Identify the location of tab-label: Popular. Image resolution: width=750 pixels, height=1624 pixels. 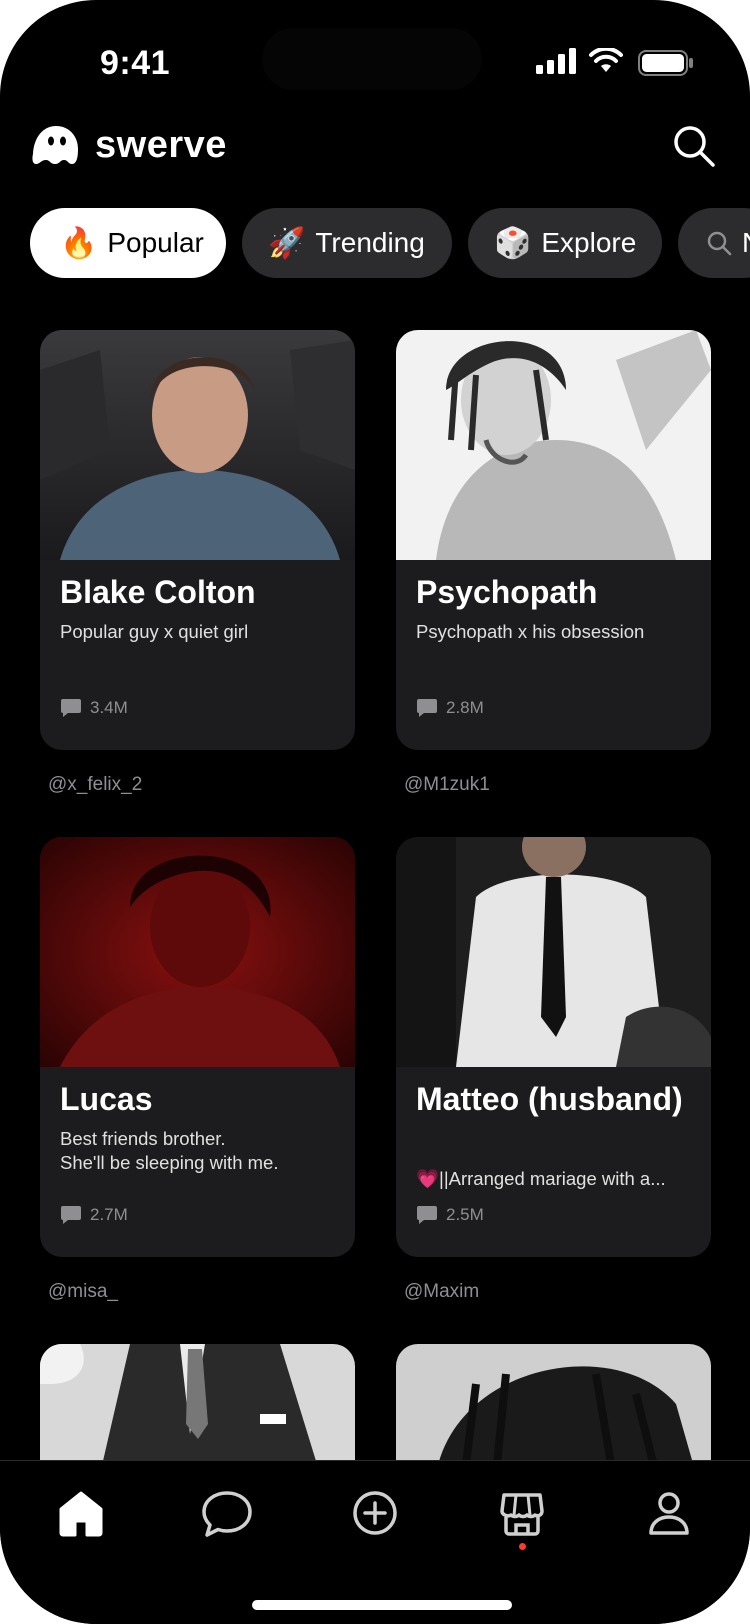
(155, 242).